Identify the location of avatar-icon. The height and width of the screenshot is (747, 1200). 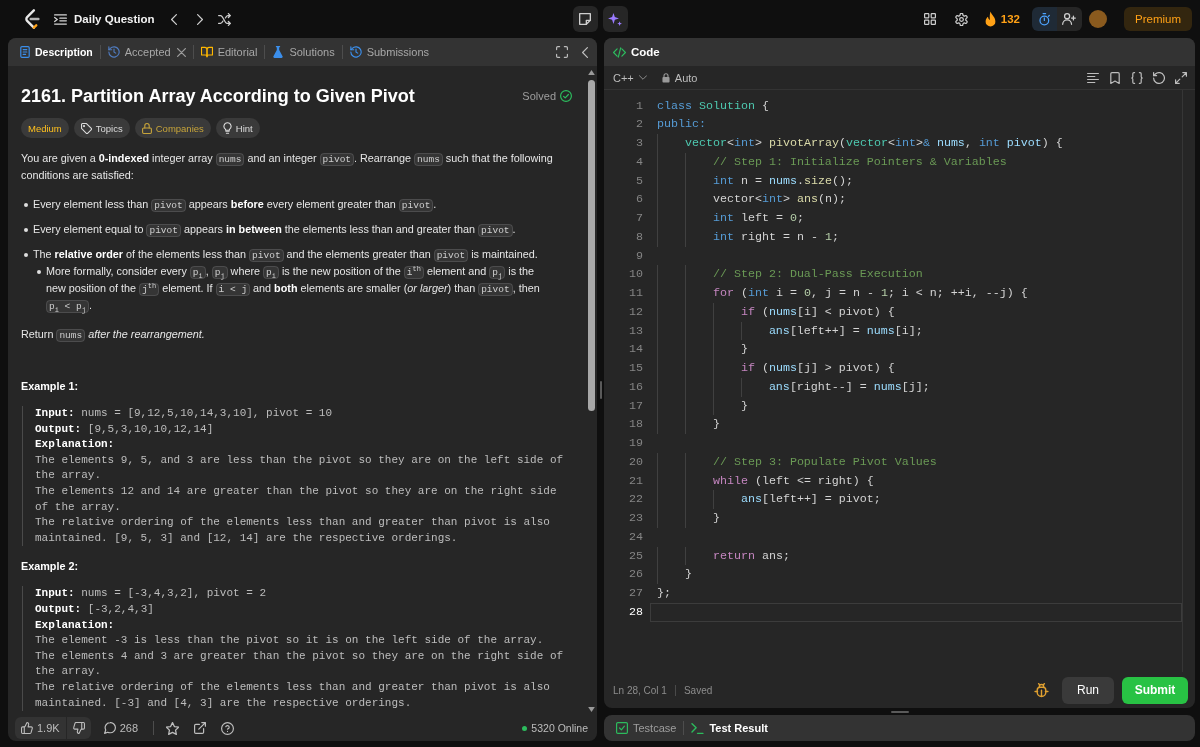
(1098, 19).